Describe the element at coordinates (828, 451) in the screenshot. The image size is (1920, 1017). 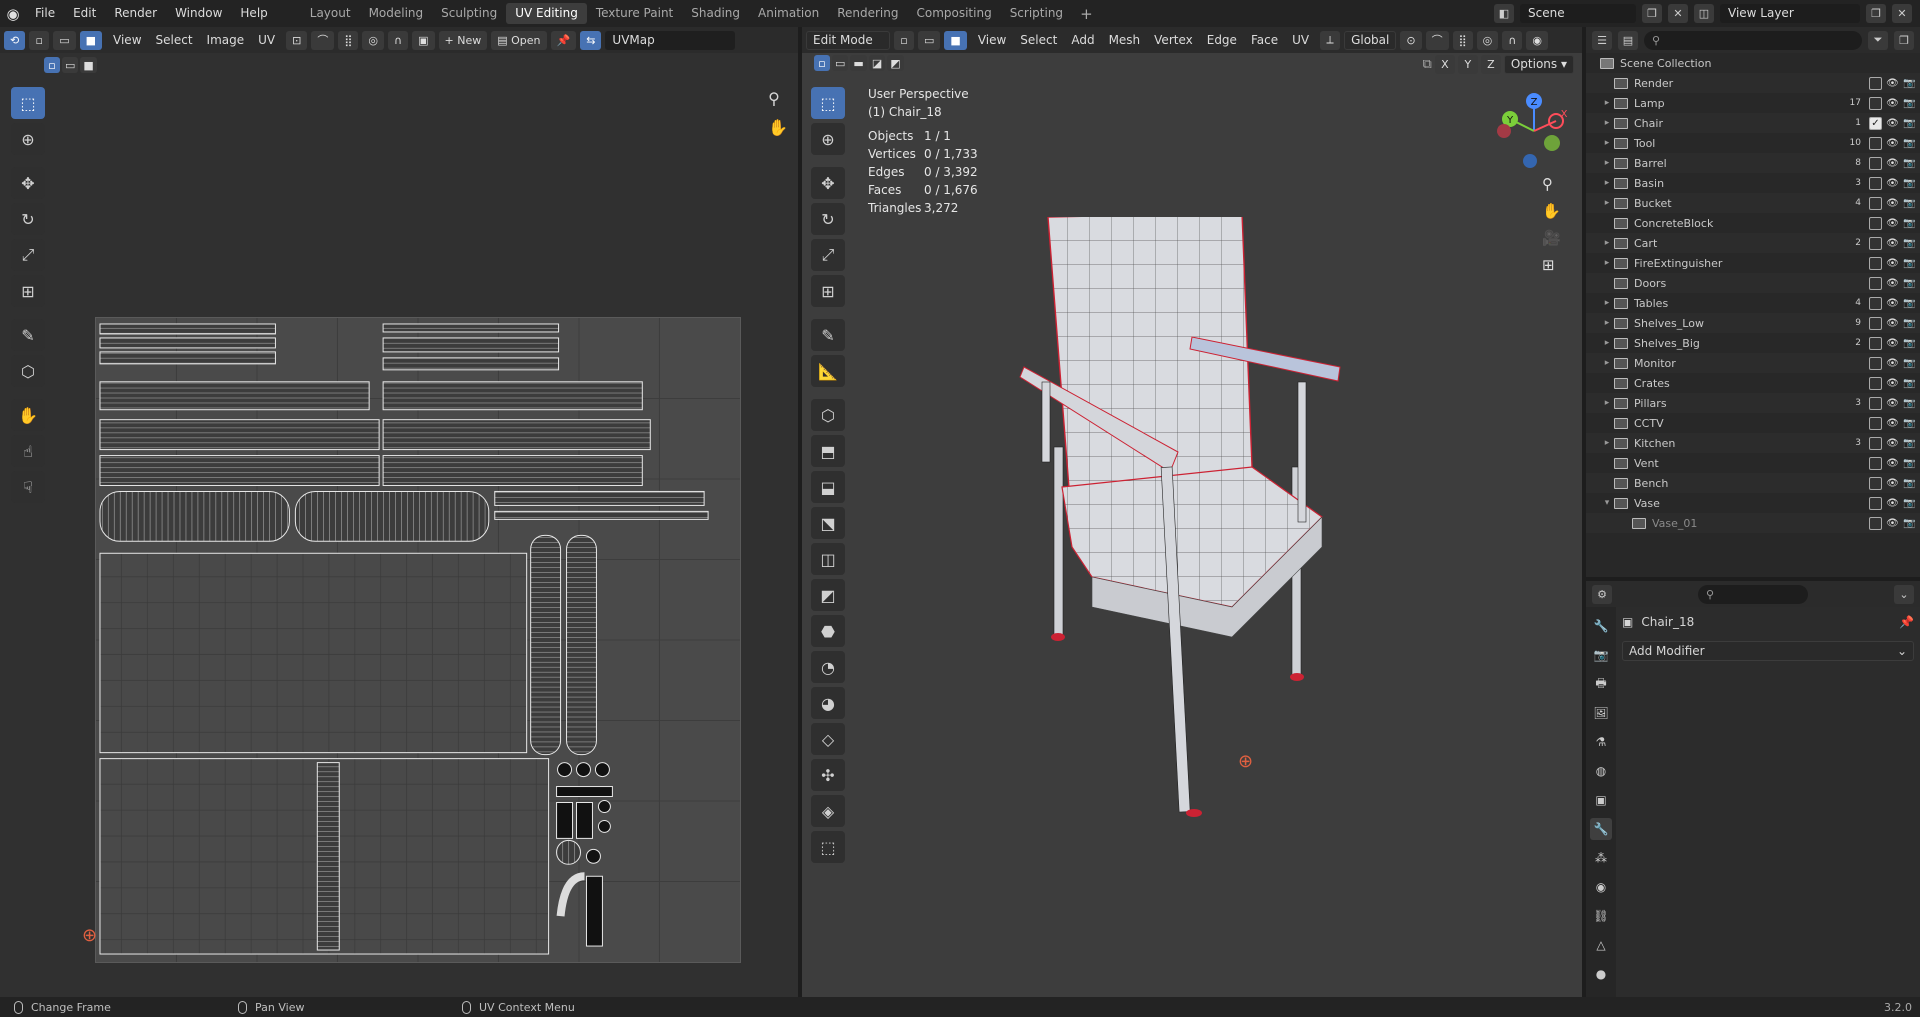
I see `extrude-tool-icon: ⬒` at that location.